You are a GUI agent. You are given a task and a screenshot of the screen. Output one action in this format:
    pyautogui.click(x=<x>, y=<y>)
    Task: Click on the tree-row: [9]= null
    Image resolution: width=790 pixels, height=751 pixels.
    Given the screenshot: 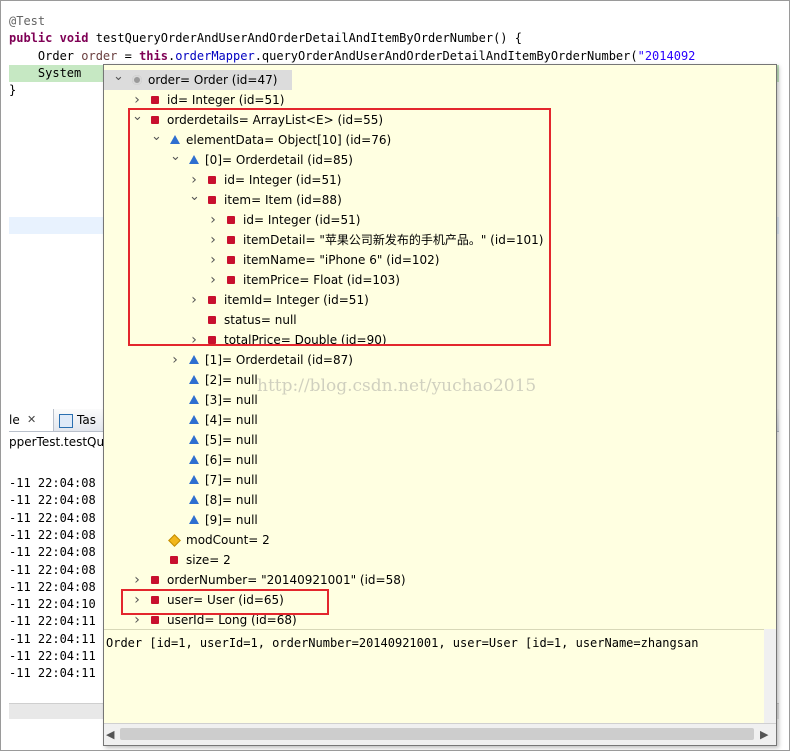 What is the action you would take?
    pyautogui.click(x=404, y=520)
    